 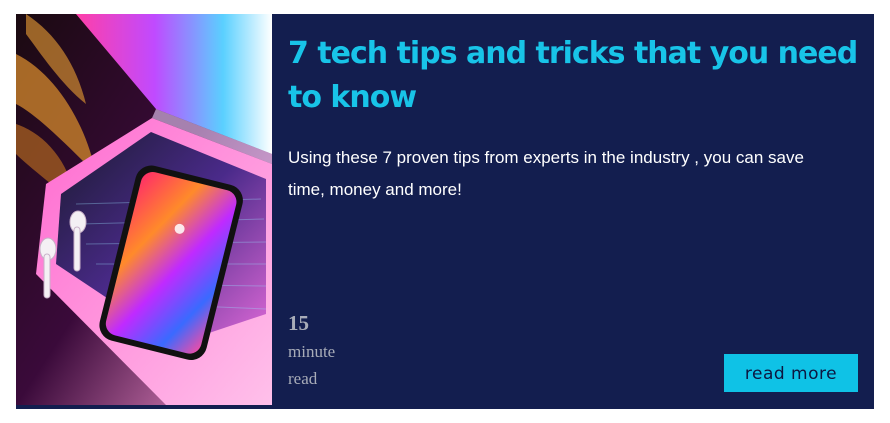 I want to click on read-more-button: read more, so click(x=791, y=373).